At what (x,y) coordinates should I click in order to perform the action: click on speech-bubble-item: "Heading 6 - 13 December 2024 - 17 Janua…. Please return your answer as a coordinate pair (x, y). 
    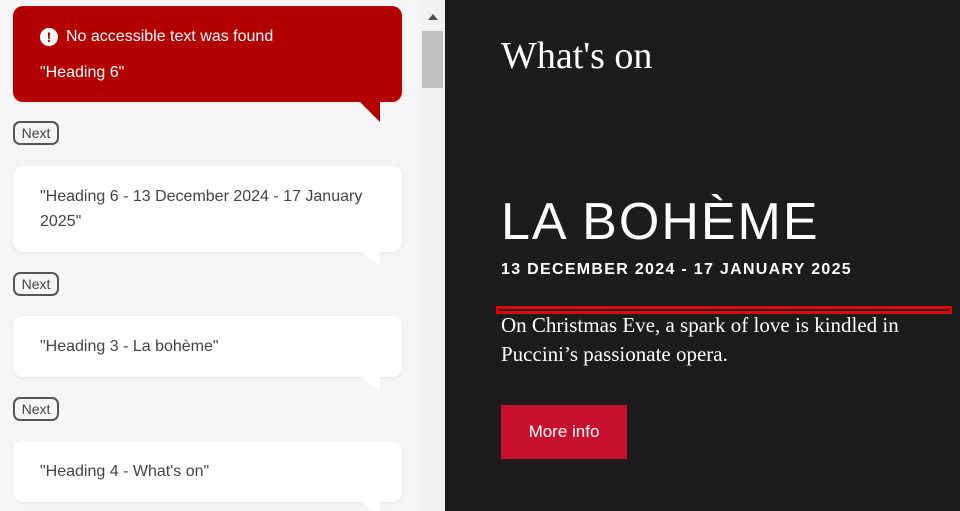
    Looking at the image, I should click on (207, 216).